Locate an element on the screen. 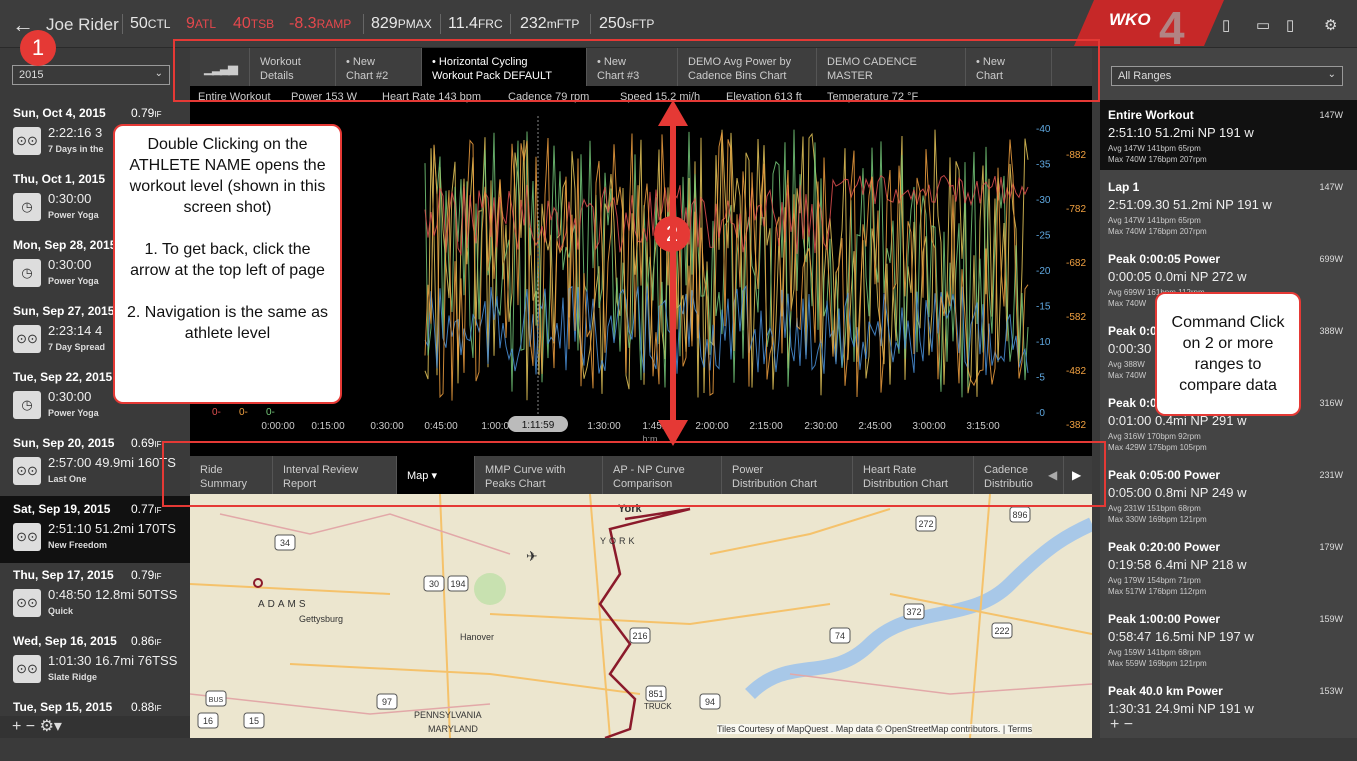 Image resolution: width=1357 pixels, height=761 pixels. workout-summary: 0:48:50 12.8mi 50TSS is located at coordinates (113, 594).